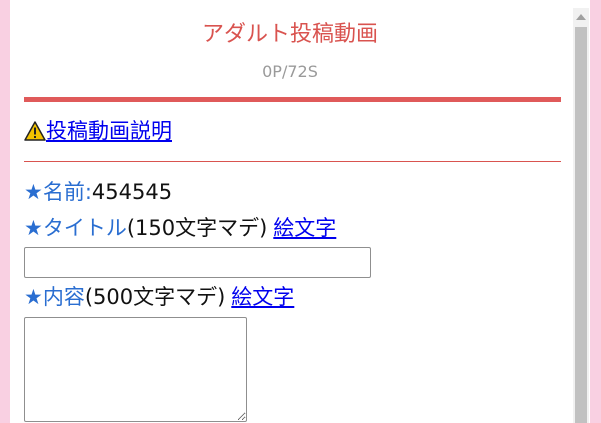 The width and height of the screenshot is (601, 423). I want to click on name-label: ★名前:, so click(58, 192).